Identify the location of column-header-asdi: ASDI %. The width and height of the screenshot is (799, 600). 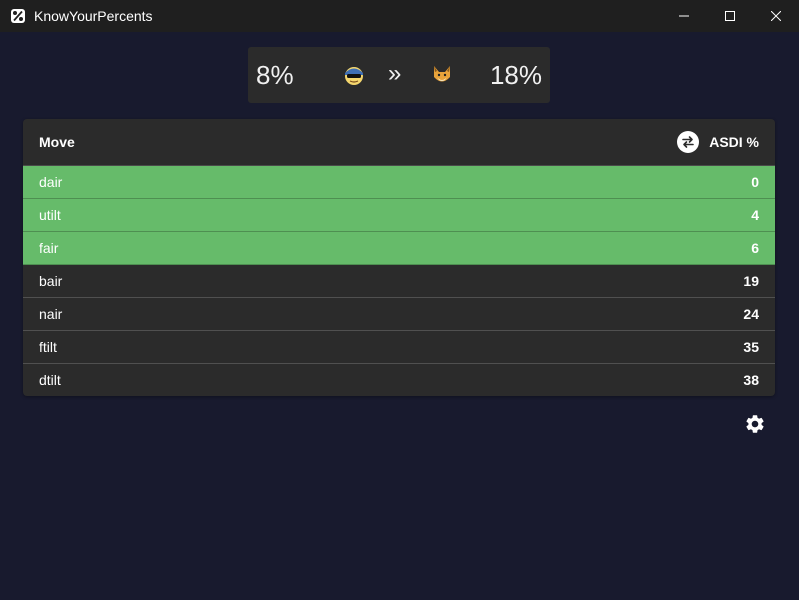
(734, 142).